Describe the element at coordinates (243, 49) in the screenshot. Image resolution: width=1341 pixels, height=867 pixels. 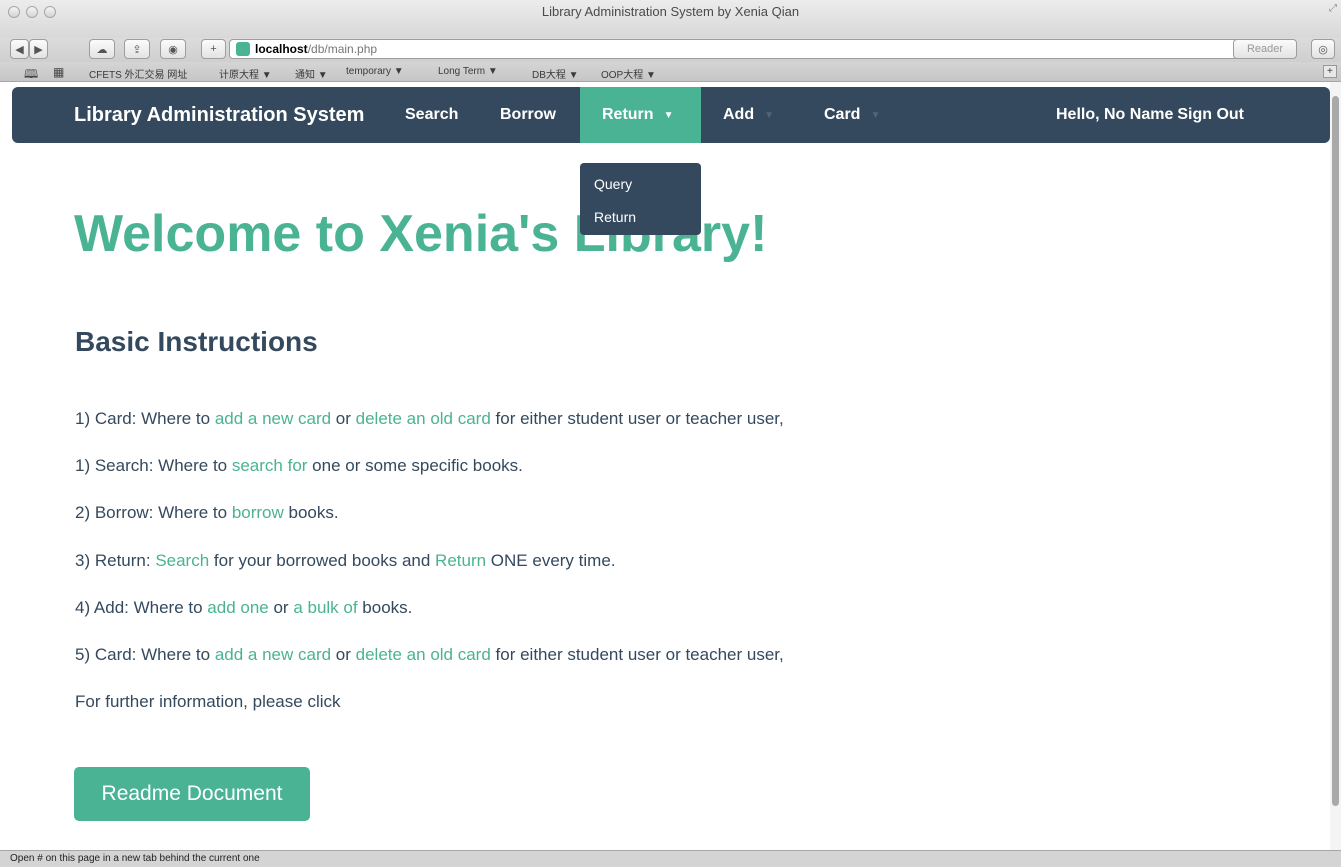
I see `site-favicon-icon` at that location.